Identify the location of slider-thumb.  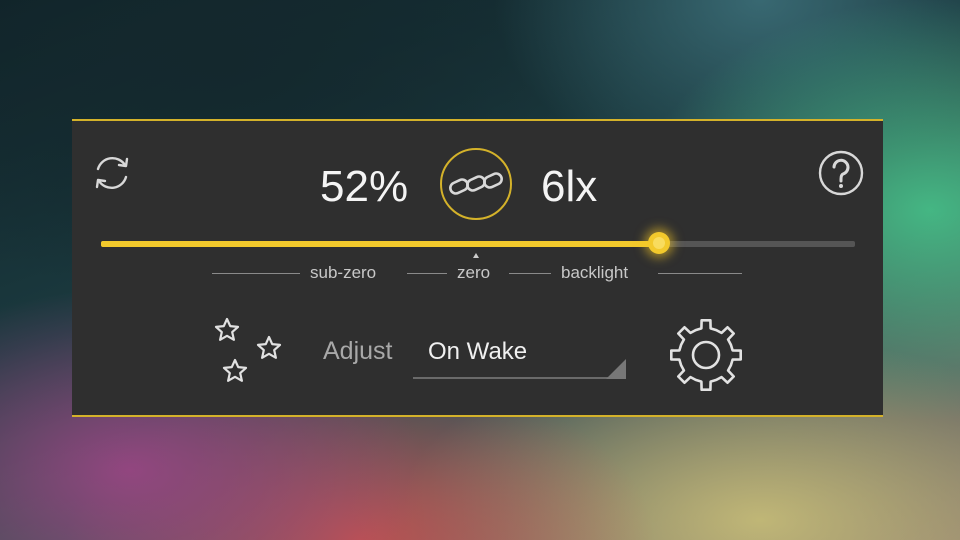
(658, 243).